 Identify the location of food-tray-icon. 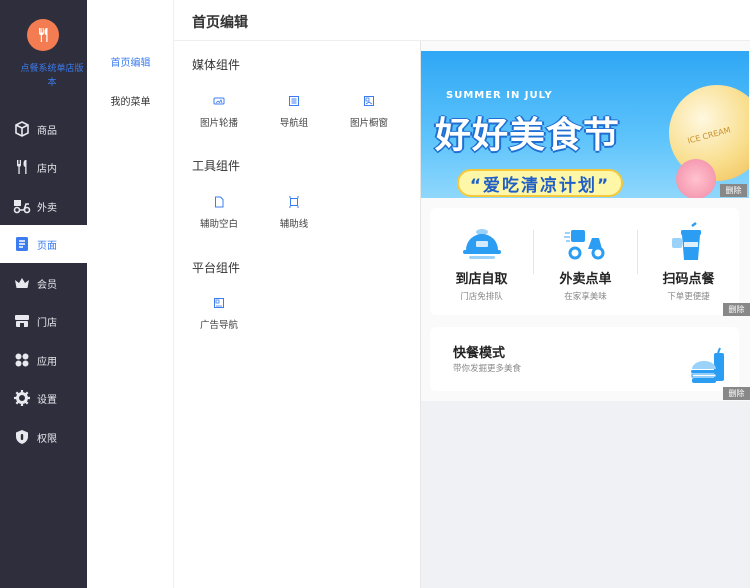
(482, 244).